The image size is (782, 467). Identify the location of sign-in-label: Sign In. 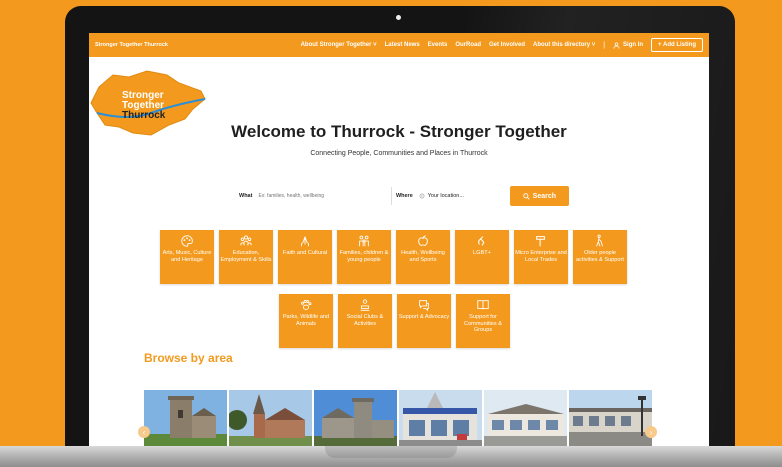
(633, 45).